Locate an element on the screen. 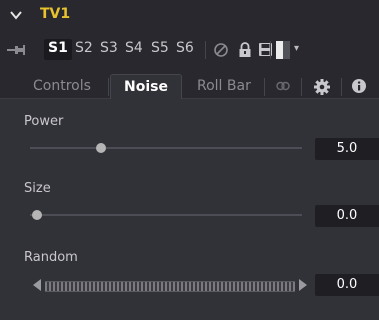 This screenshot has height=320, width=379. power-slider-handle is located at coordinates (100, 148).